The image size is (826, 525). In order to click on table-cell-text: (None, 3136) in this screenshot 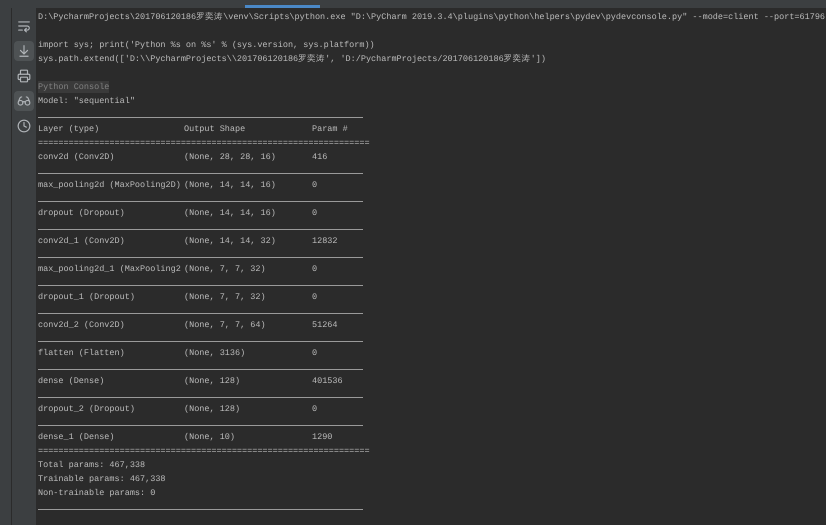, I will do `click(215, 353)`.